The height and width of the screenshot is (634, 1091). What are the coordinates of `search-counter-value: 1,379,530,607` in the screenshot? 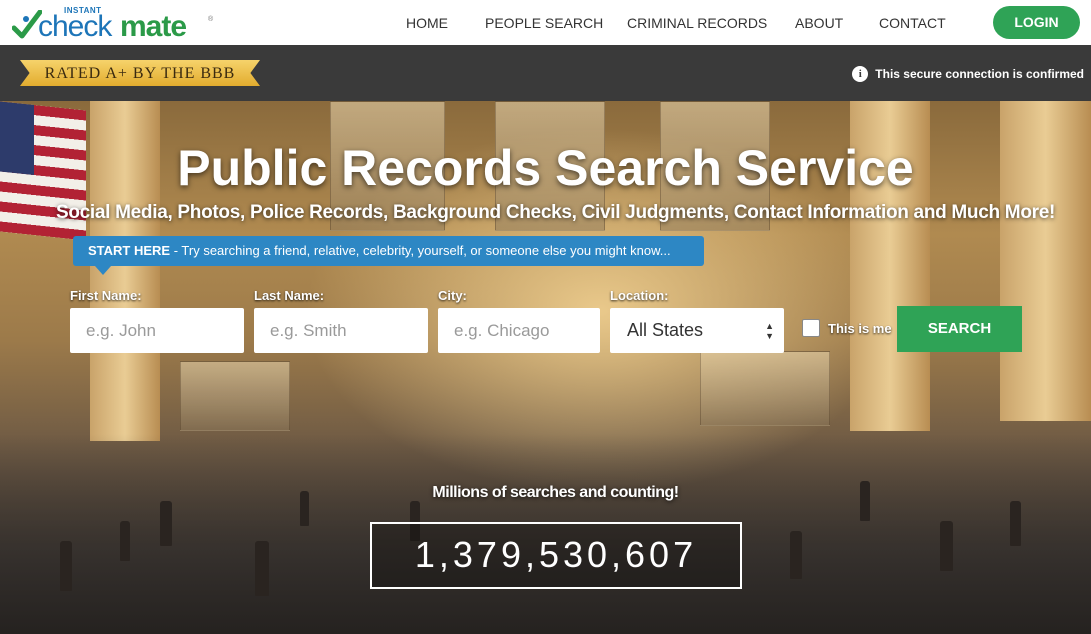 It's located at (556, 554).